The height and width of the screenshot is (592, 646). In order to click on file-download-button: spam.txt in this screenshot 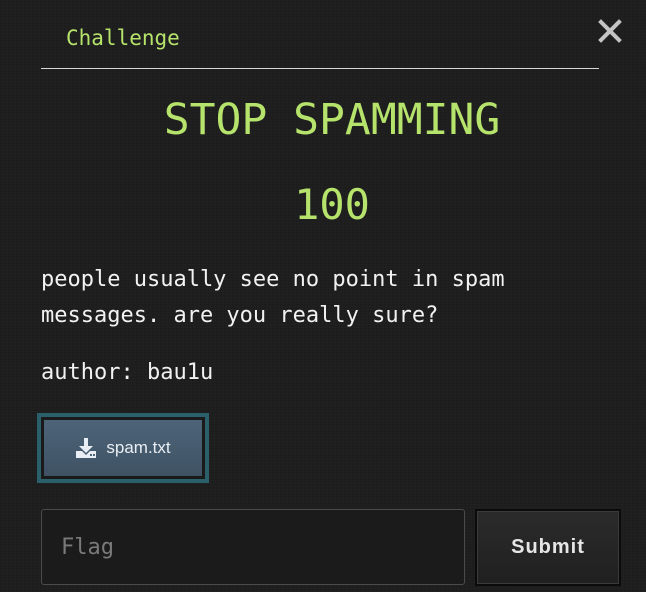, I will do `click(123, 448)`.